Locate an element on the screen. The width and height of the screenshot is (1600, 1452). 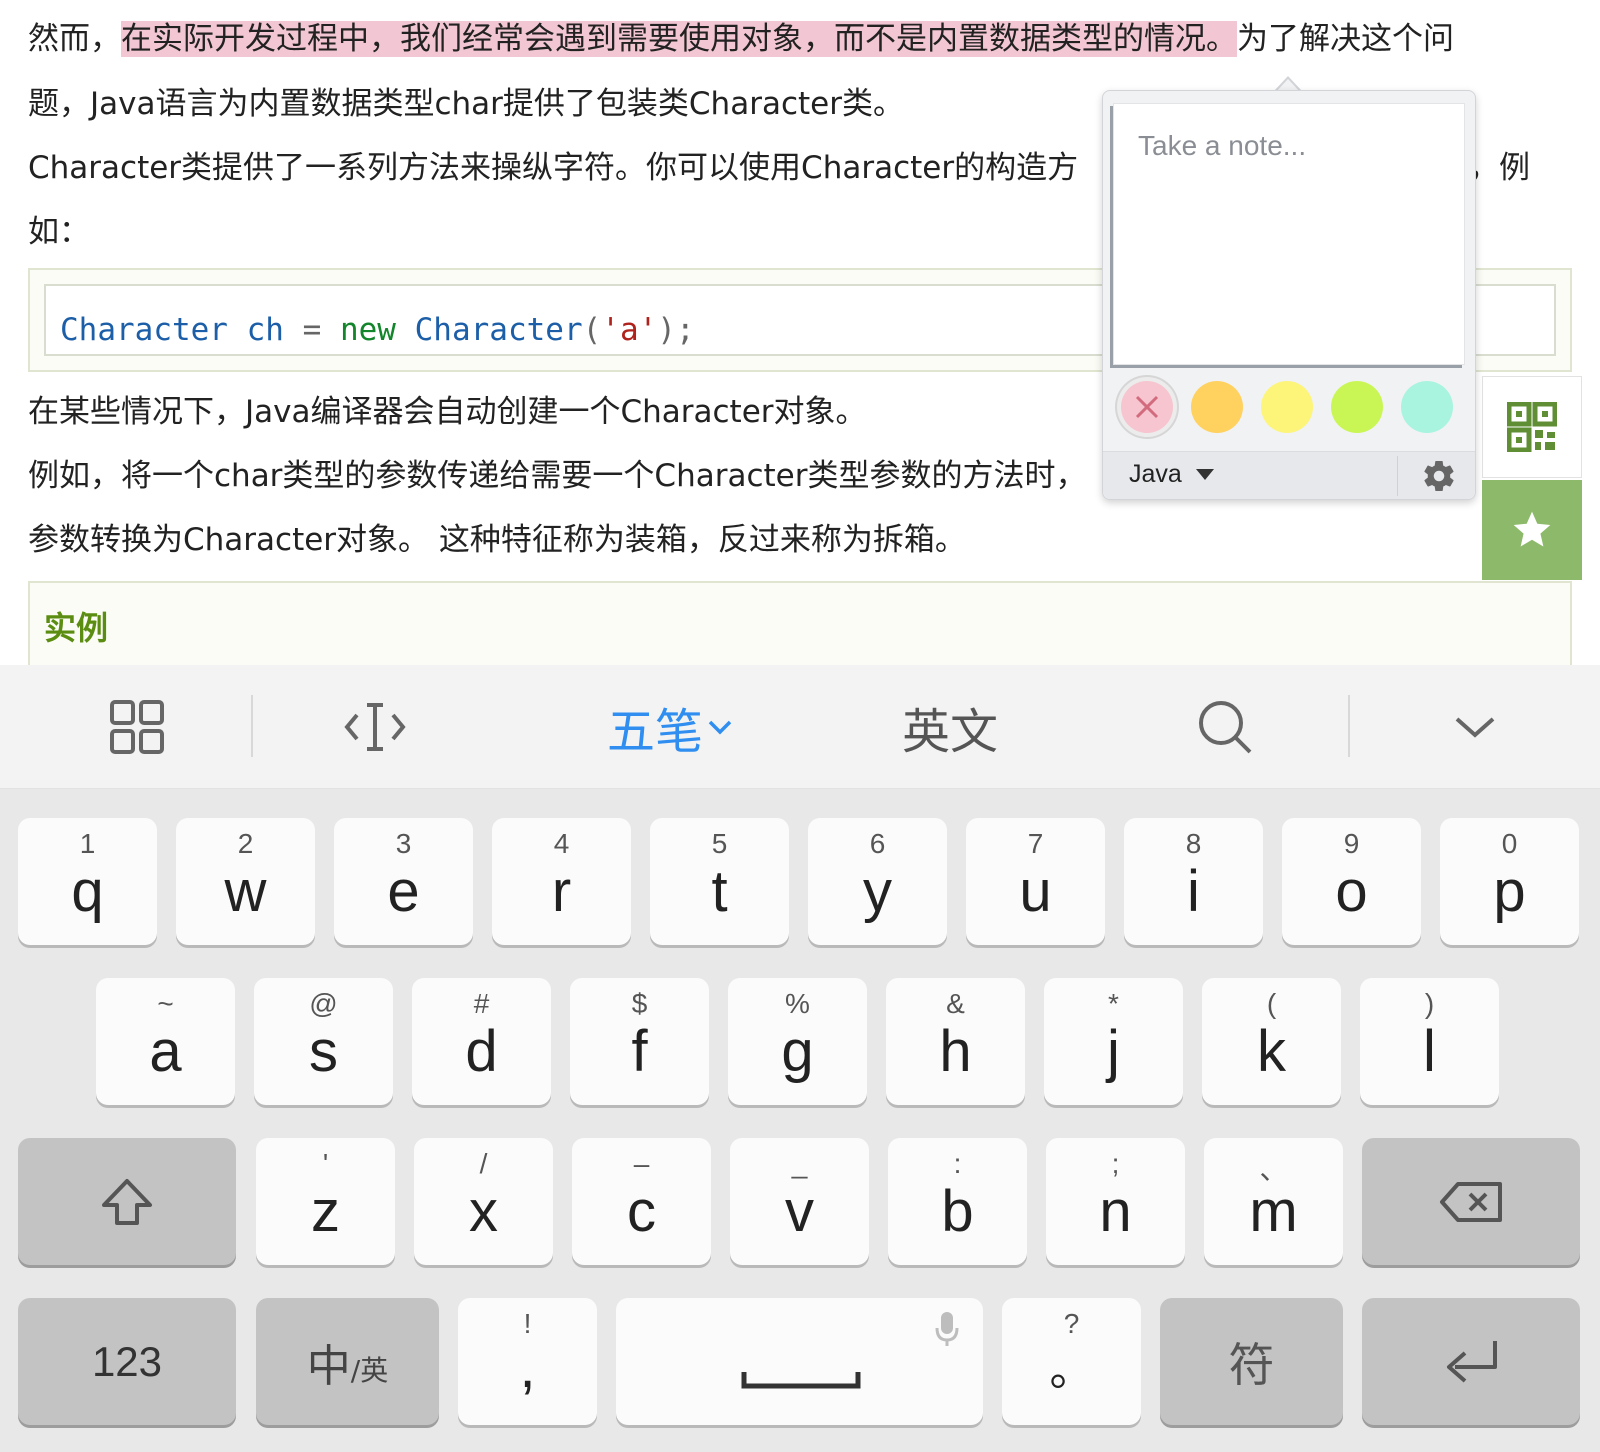
enter-key is located at coordinates (1471, 1361).